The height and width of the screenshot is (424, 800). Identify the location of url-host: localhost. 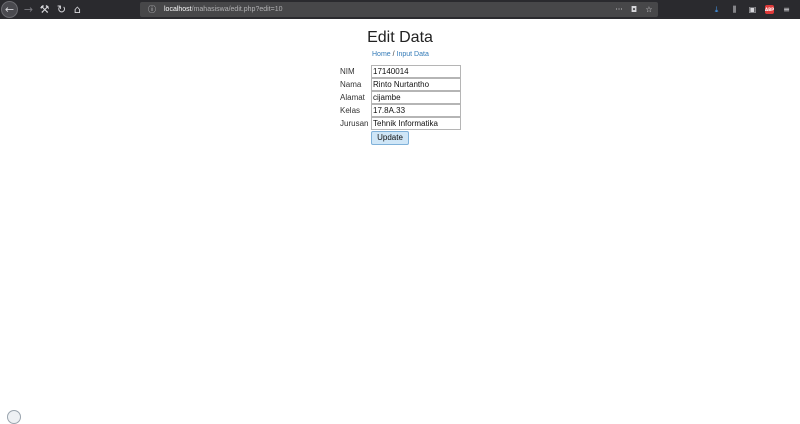
(178, 9).